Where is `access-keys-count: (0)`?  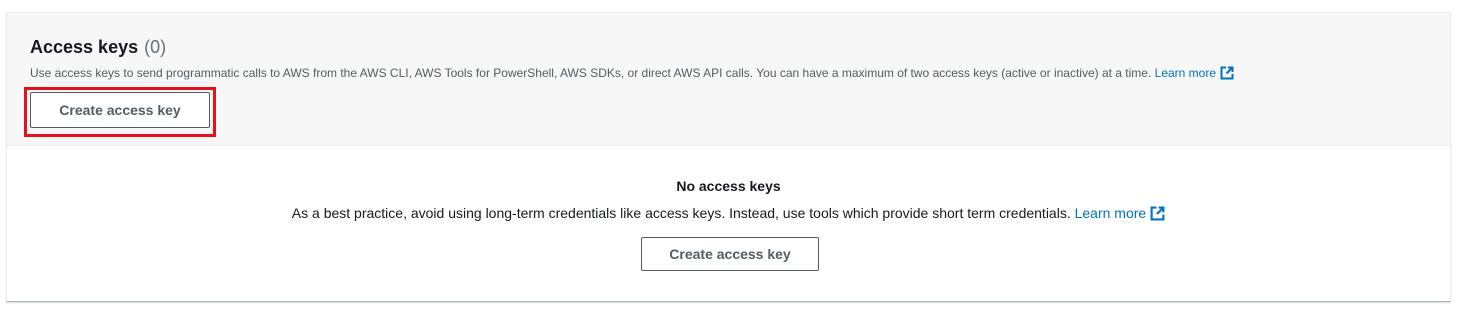 access-keys-count: (0) is located at coordinates (155, 47).